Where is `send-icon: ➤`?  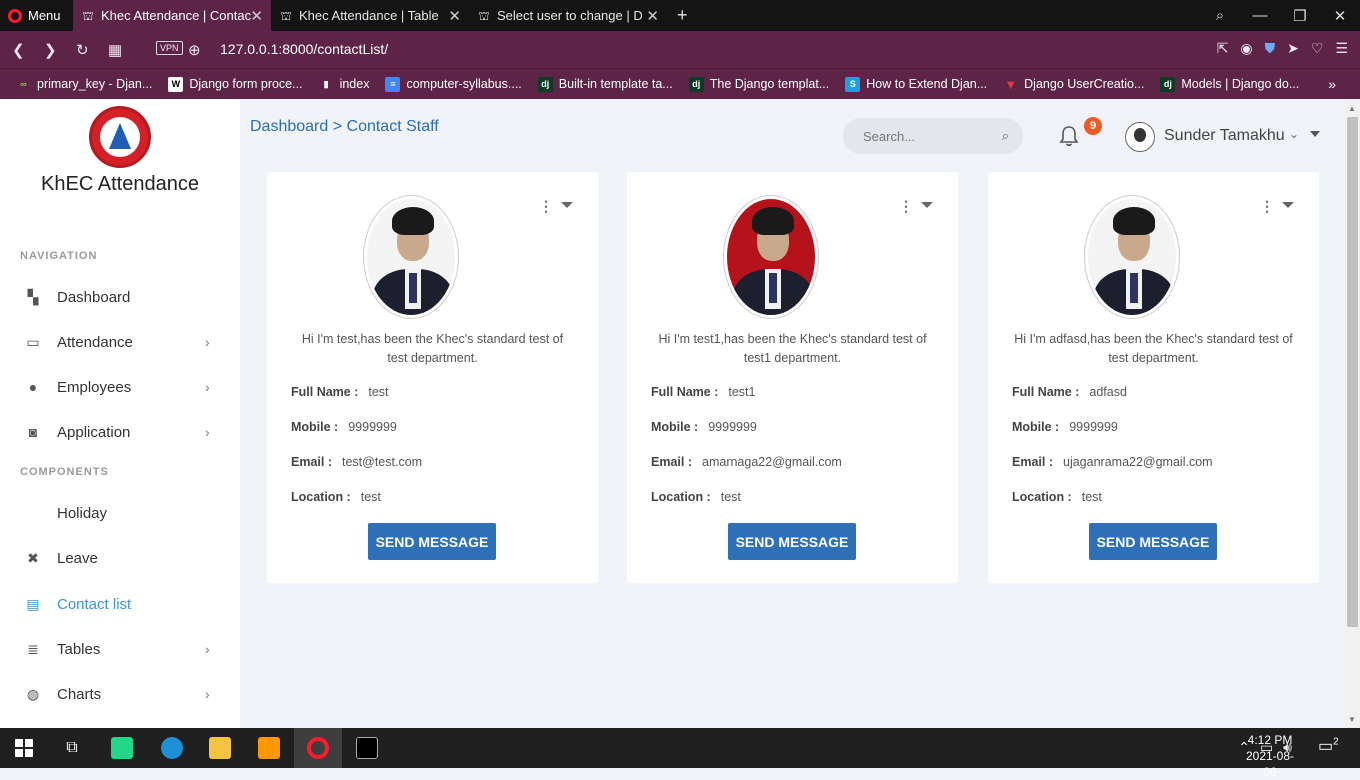
send-icon: ➤ is located at coordinates (1293, 48).